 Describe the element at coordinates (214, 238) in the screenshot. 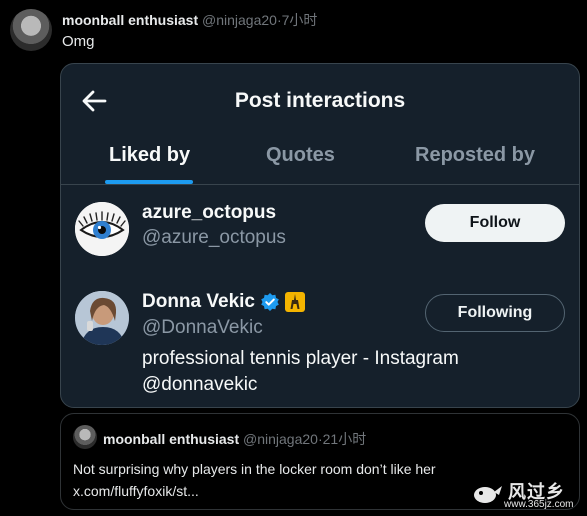

I see `user-handle: @azure_octopus` at that location.